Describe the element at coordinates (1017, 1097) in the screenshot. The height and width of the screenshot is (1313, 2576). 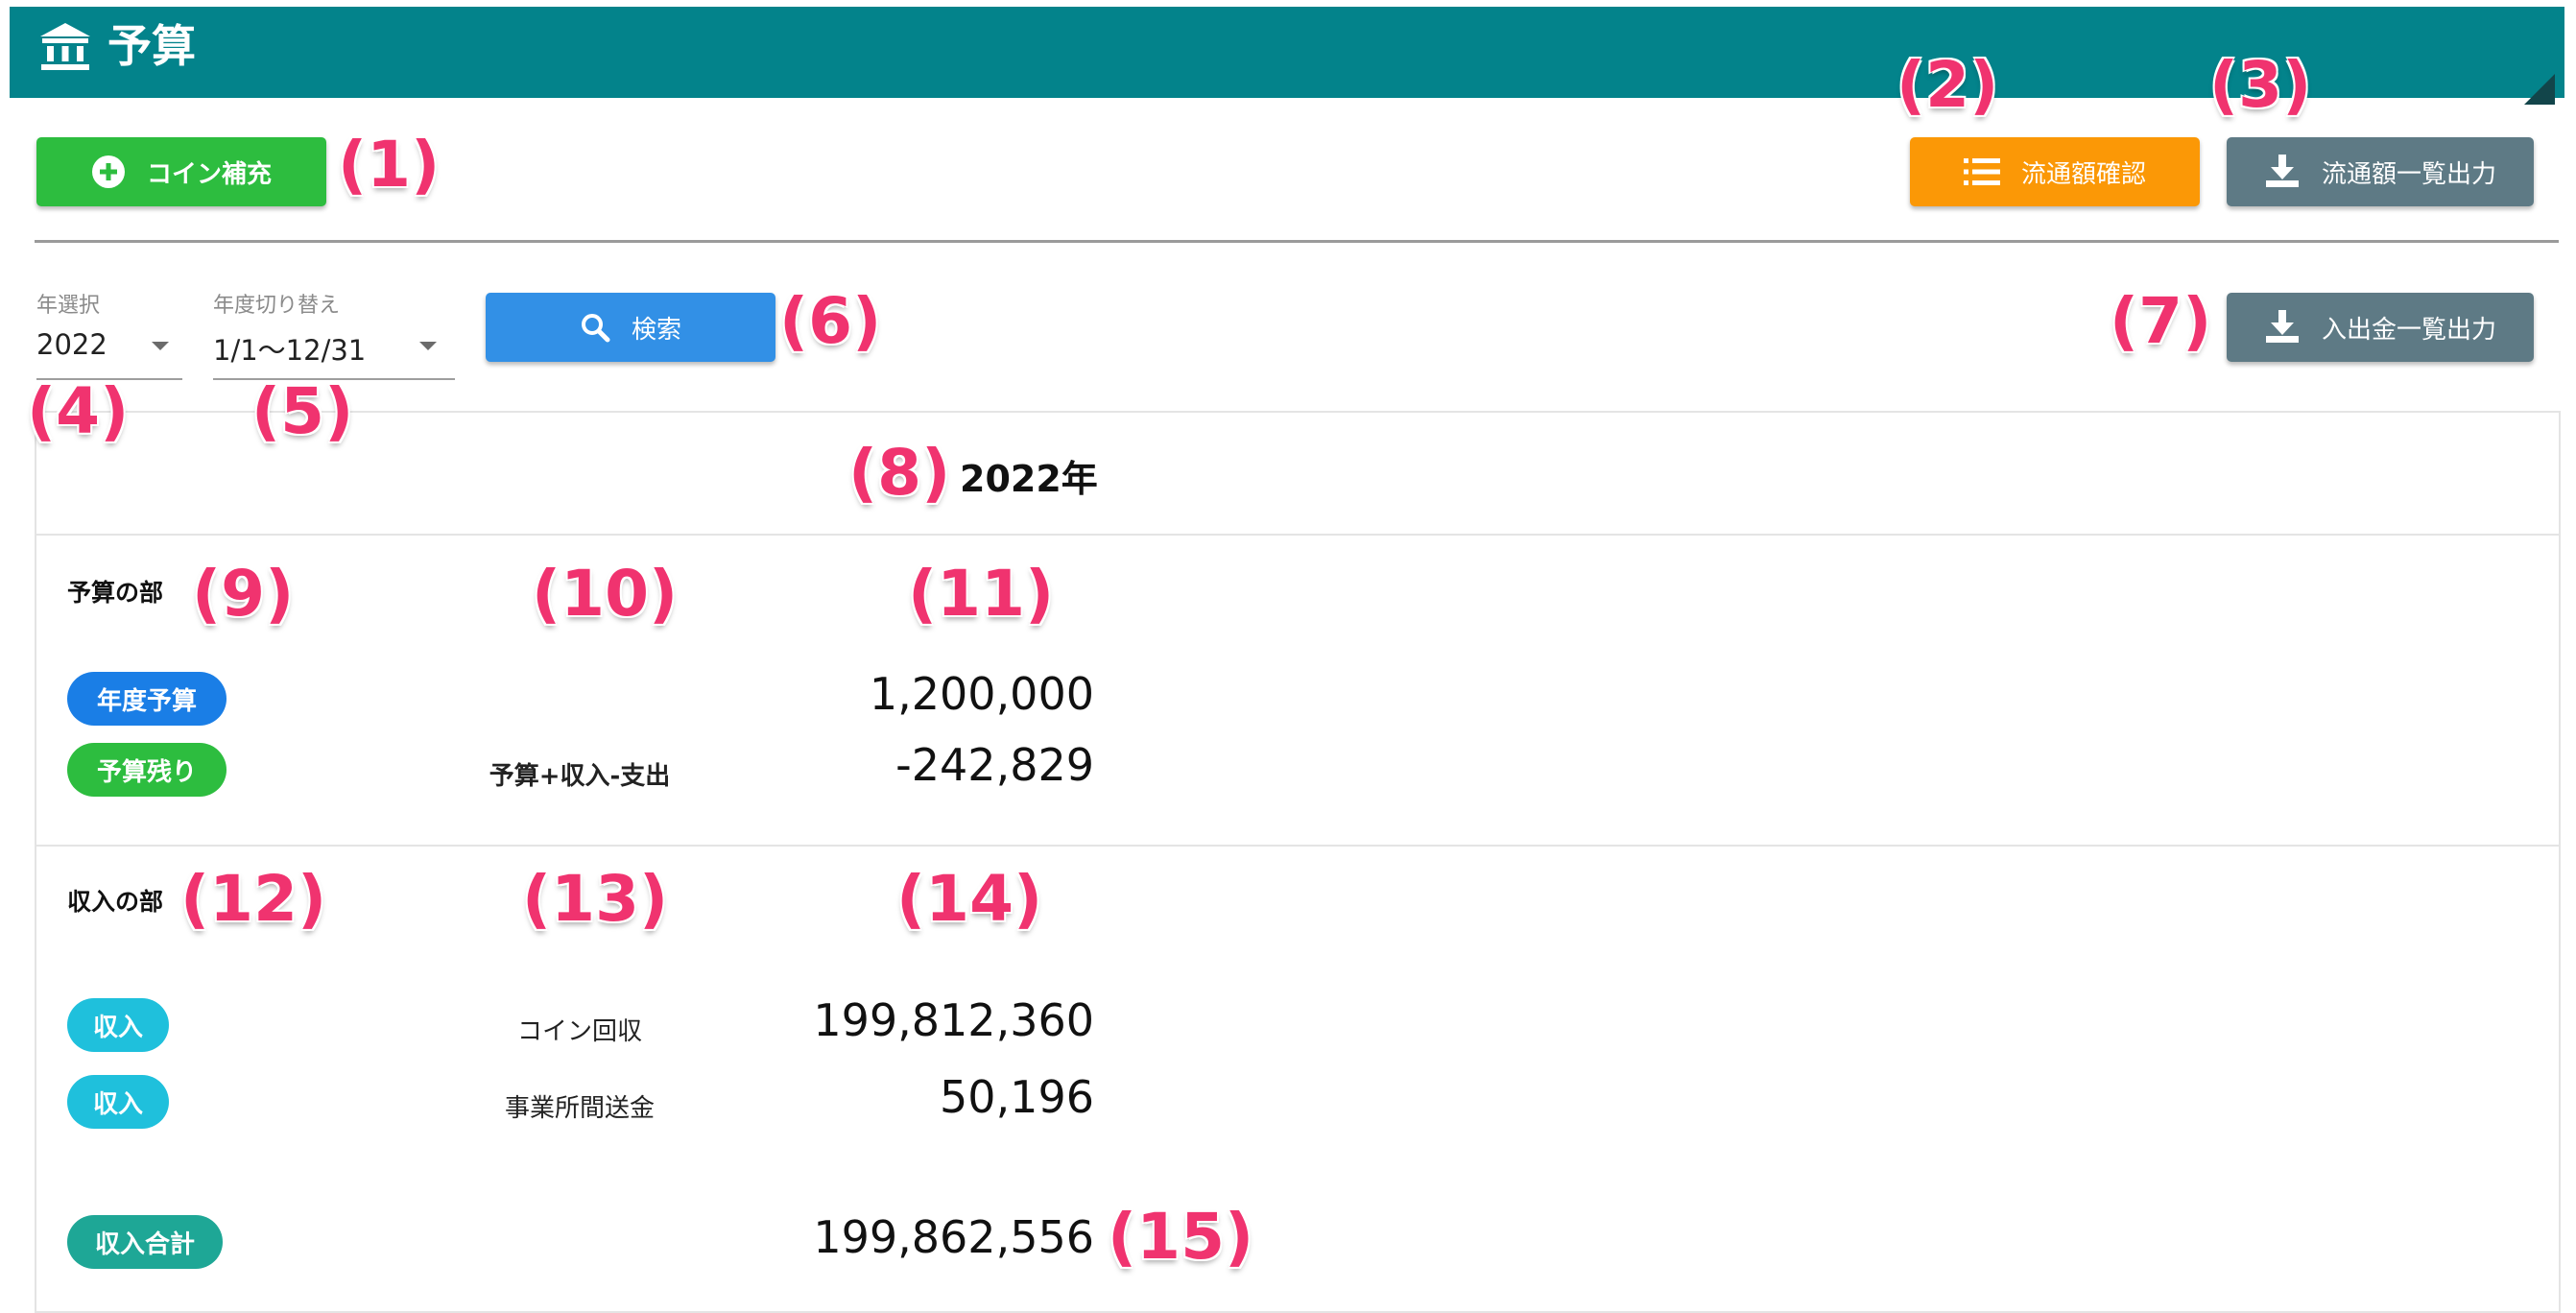
I see `income-office-transfer-amount: 50,196` at that location.